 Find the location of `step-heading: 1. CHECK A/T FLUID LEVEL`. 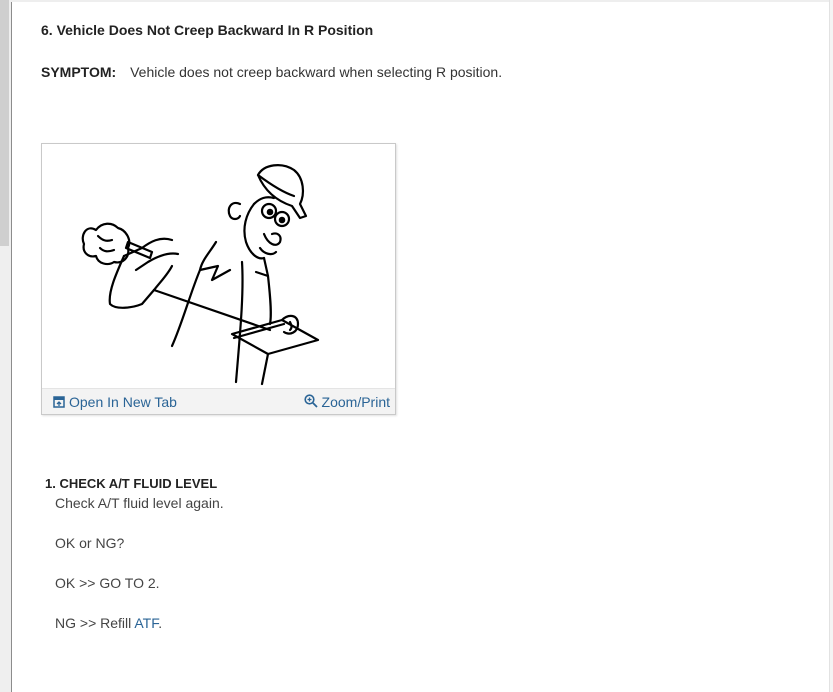

step-heading: 1. CHECK A/T FLUID LEVEL is located at coordinates (131, 483).